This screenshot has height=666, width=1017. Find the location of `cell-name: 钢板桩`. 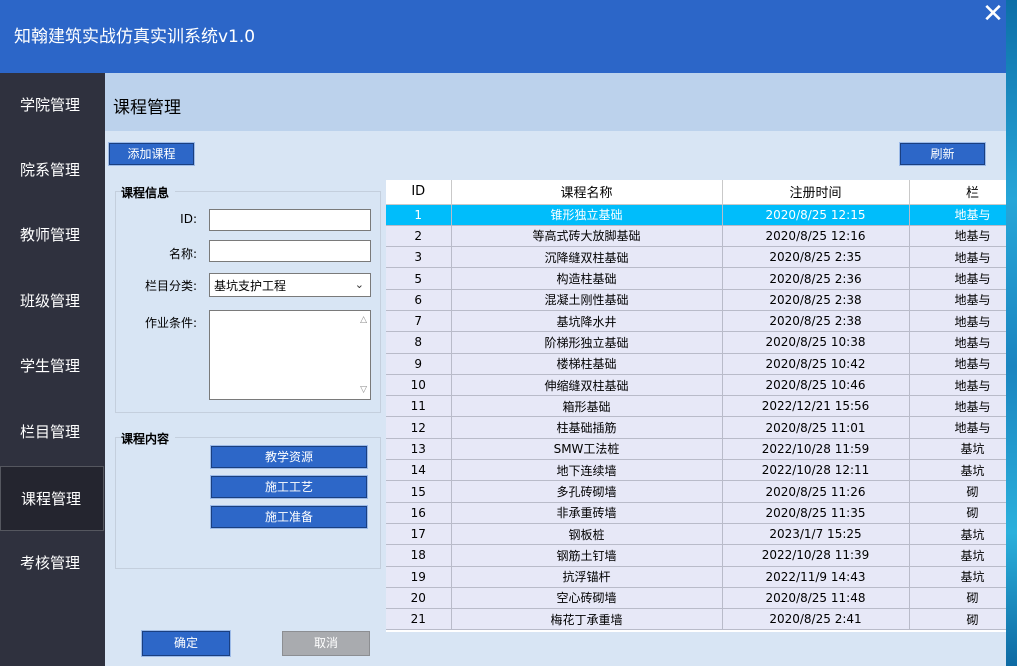

cell-name: 钢板桩 is located at coordinates (587, 534).